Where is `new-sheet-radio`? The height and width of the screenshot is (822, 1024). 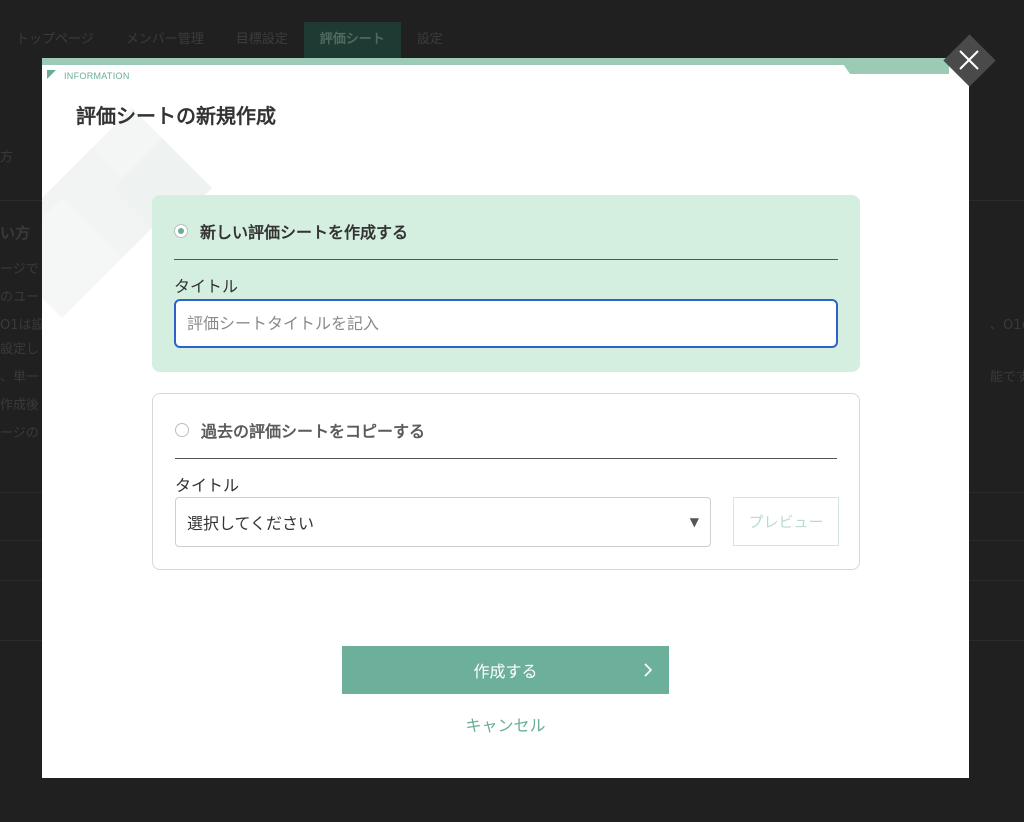
new-sheet-radio is located at coordinates (181, 231).